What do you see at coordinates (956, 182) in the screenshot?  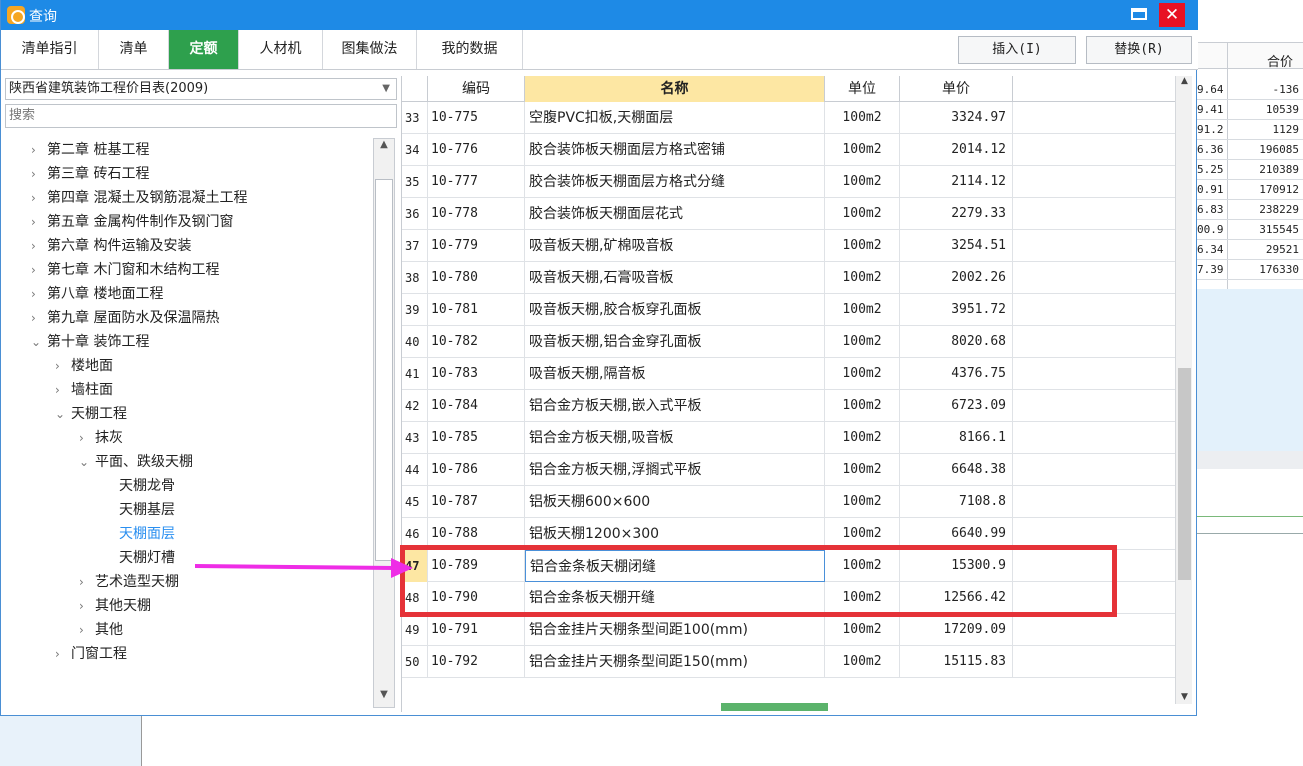 I see `cell-price: 2114.12` at bounding box center [956, 182].